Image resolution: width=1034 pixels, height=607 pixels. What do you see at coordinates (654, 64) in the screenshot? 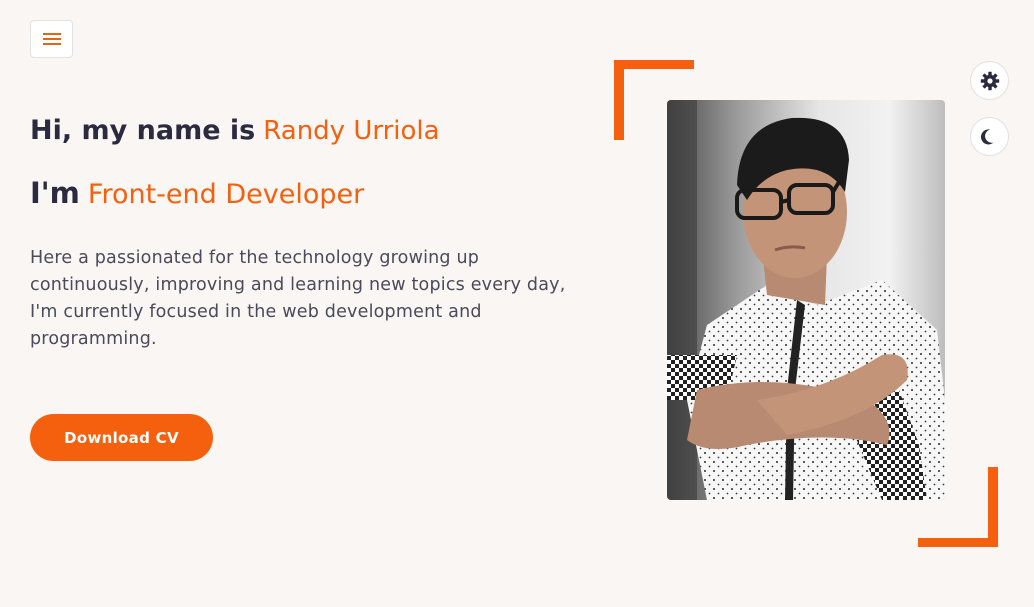
I see `corner-decoration-top` at bounding box center [654, 64].